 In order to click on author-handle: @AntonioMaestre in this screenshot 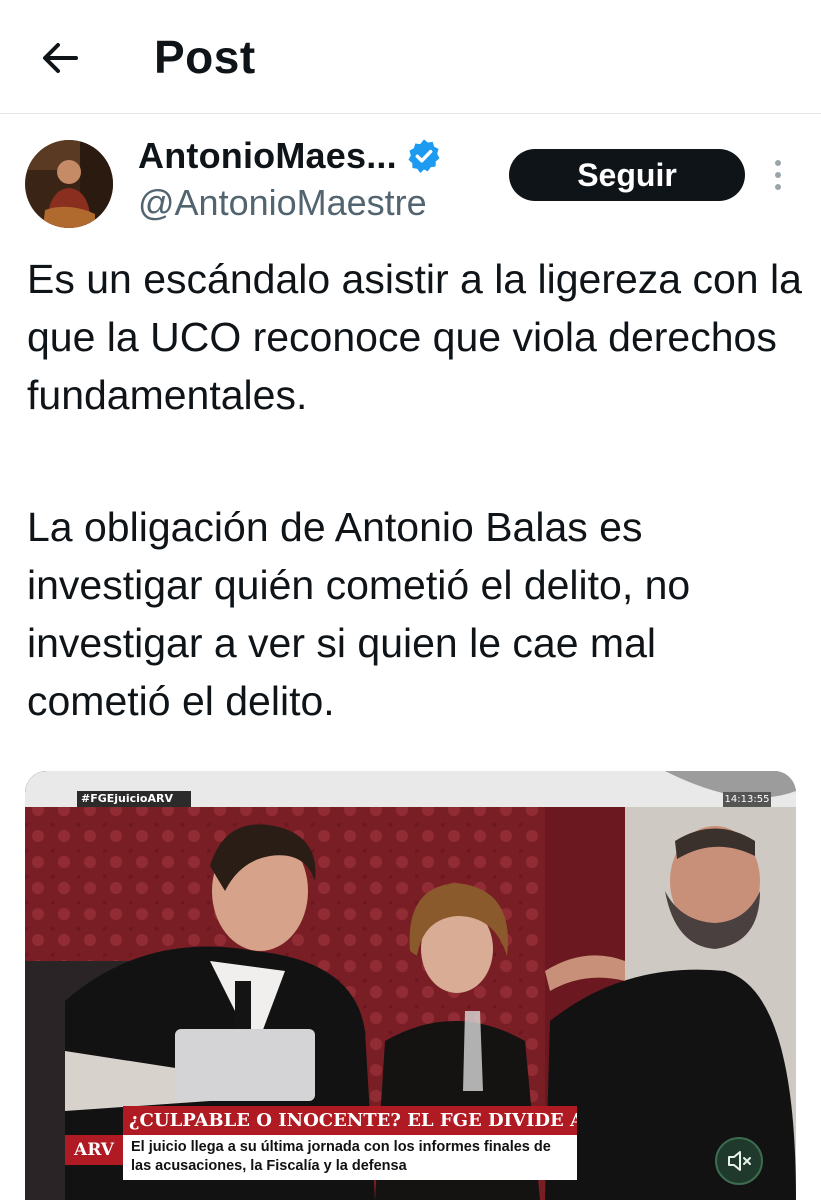, I will do `click(282, 203)`.